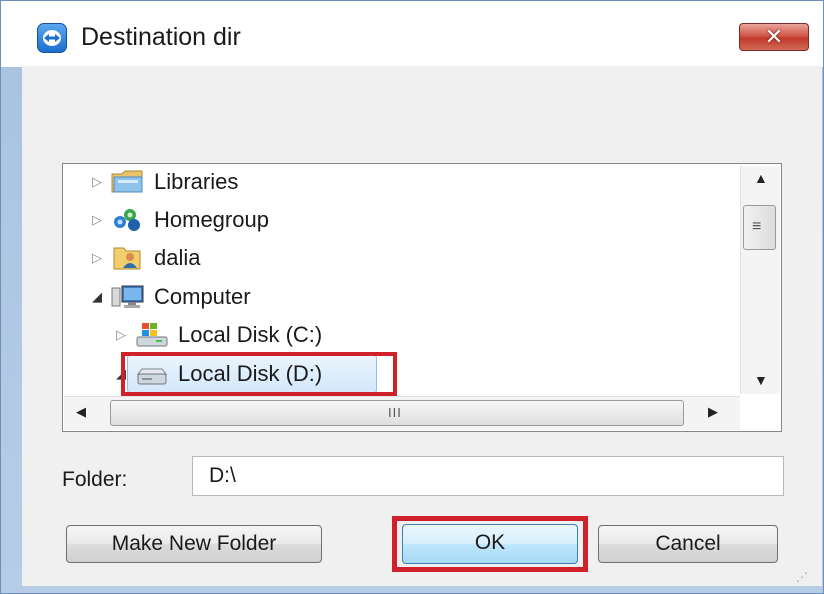  I want to click on homegroup-icon, so click(128, 220).